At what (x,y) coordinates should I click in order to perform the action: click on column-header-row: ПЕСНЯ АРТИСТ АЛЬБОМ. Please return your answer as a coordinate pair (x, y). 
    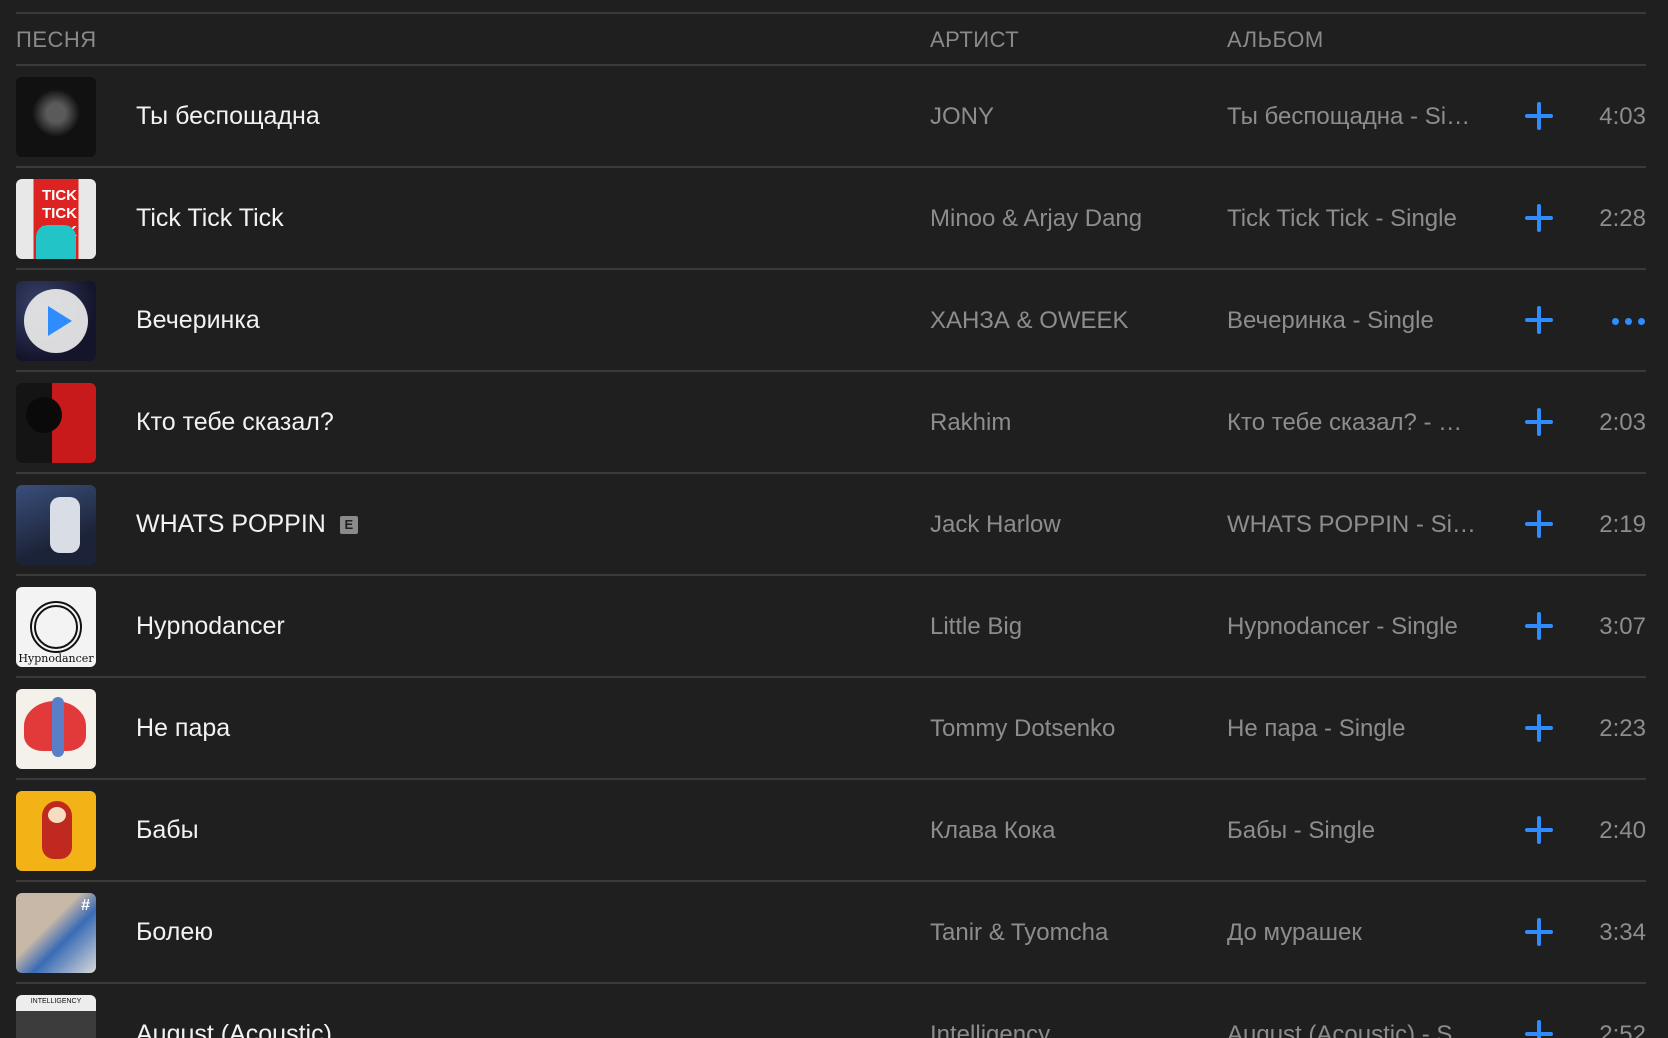
    Looking at the image, I should click on (831, 40).